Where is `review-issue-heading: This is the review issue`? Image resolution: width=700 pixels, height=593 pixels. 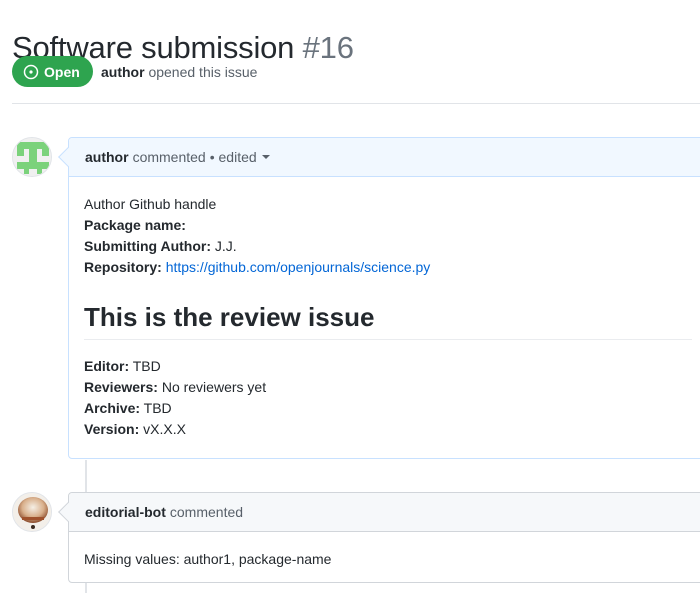 review-issue-heading: This is the review issue is located at coordinates (388, 320).